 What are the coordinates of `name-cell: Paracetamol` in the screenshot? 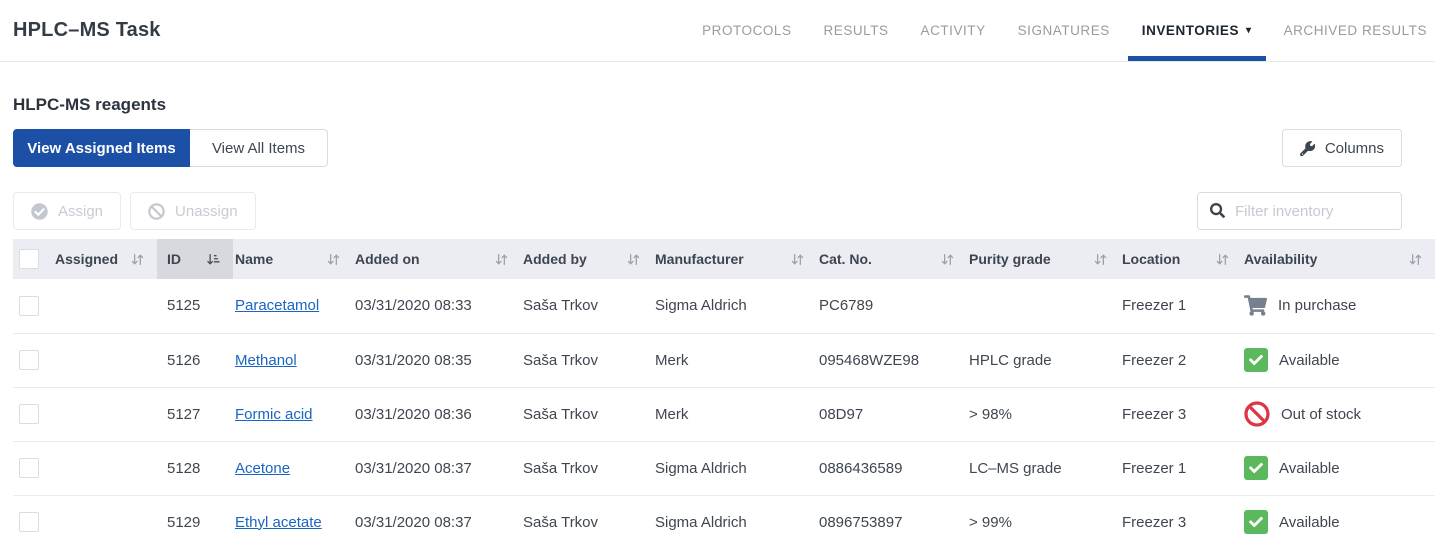 It's located at (293, 306).